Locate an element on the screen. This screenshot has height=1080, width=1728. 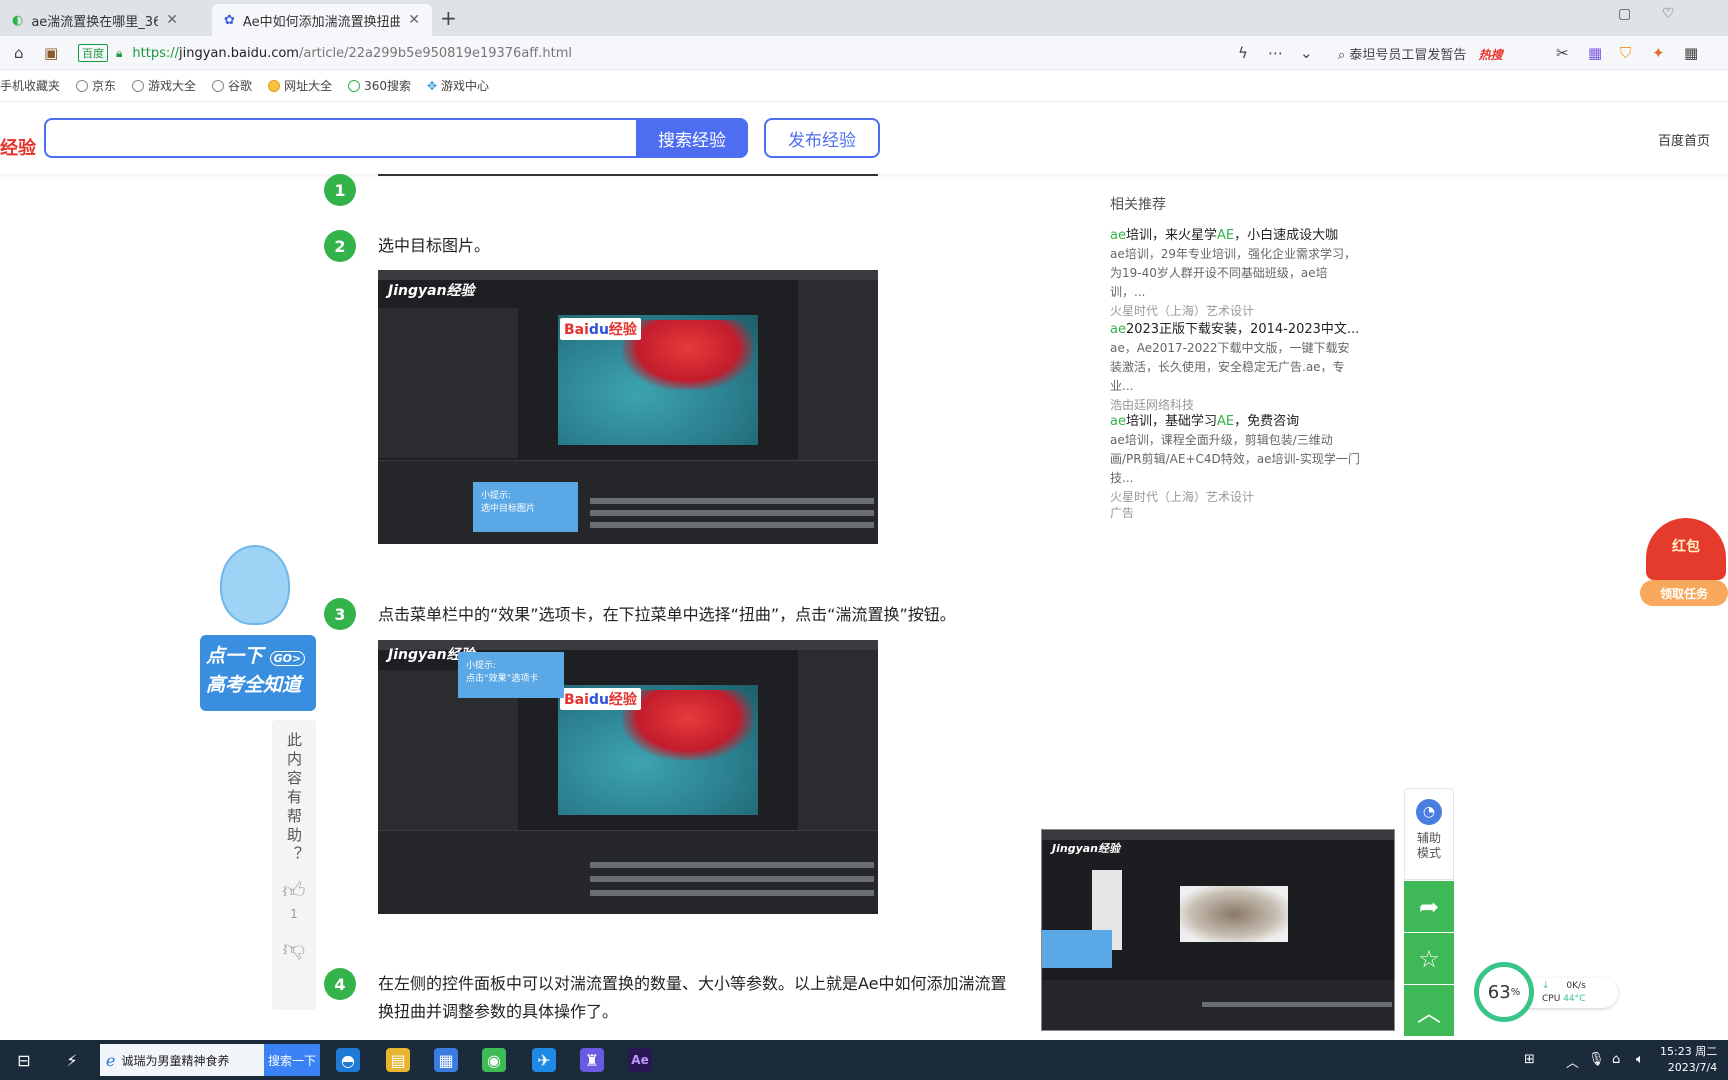
floating-video-player: Jingyan经验 is located at coordinates (1218, 930).